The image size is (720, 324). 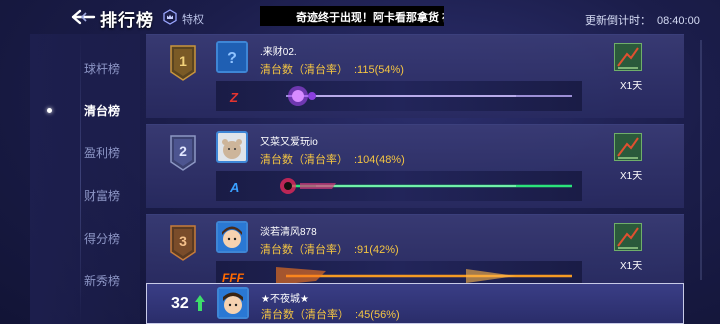 I want to click on default-avatar-icon: ?, so click(x=232, y=57).